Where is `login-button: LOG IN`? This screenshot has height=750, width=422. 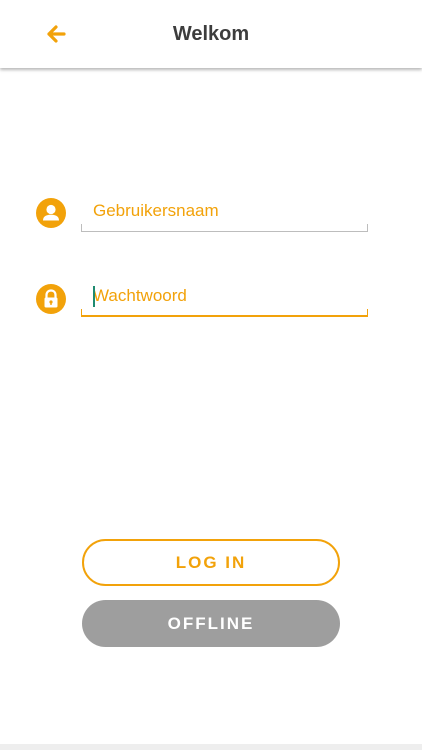
login-button: LOG IN is located at coordinates (211, 562).